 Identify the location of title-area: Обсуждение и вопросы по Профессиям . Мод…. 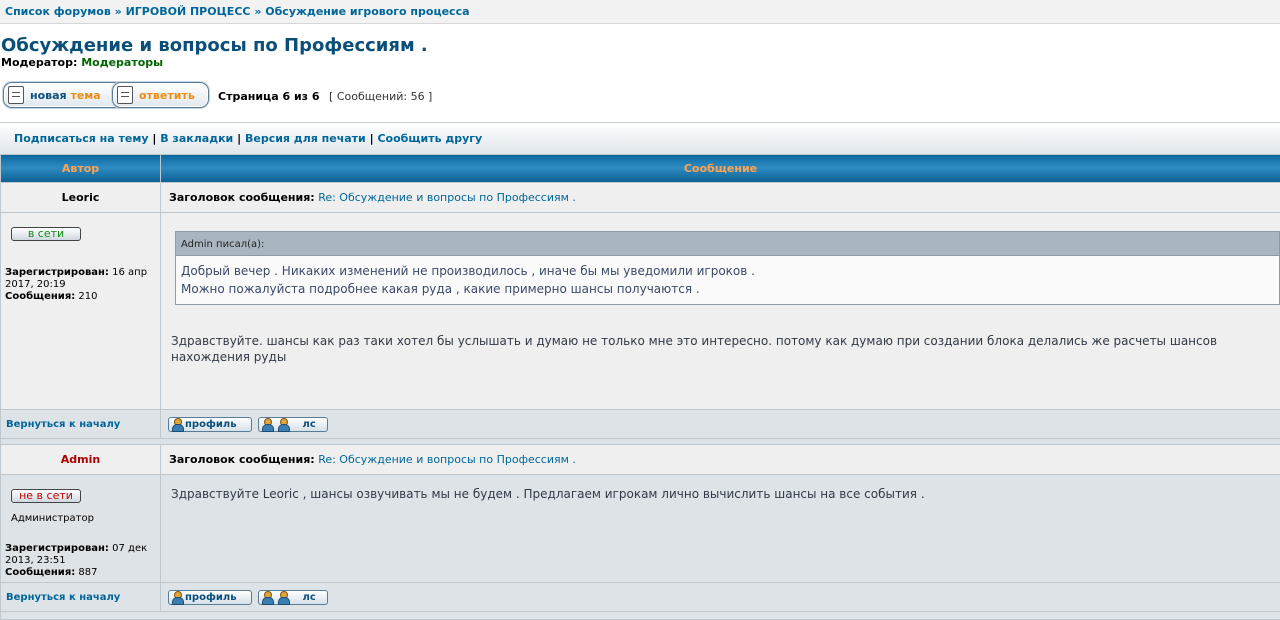
(640, 46).